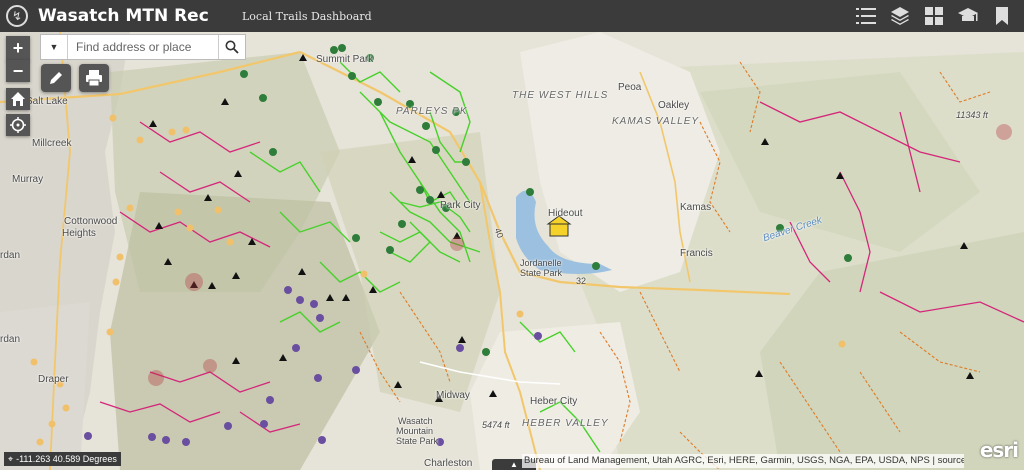  What do you see at coordinates (565, 213) in the screenshot?
I see `map-label: Hideout` at bounding box center [565, 213].